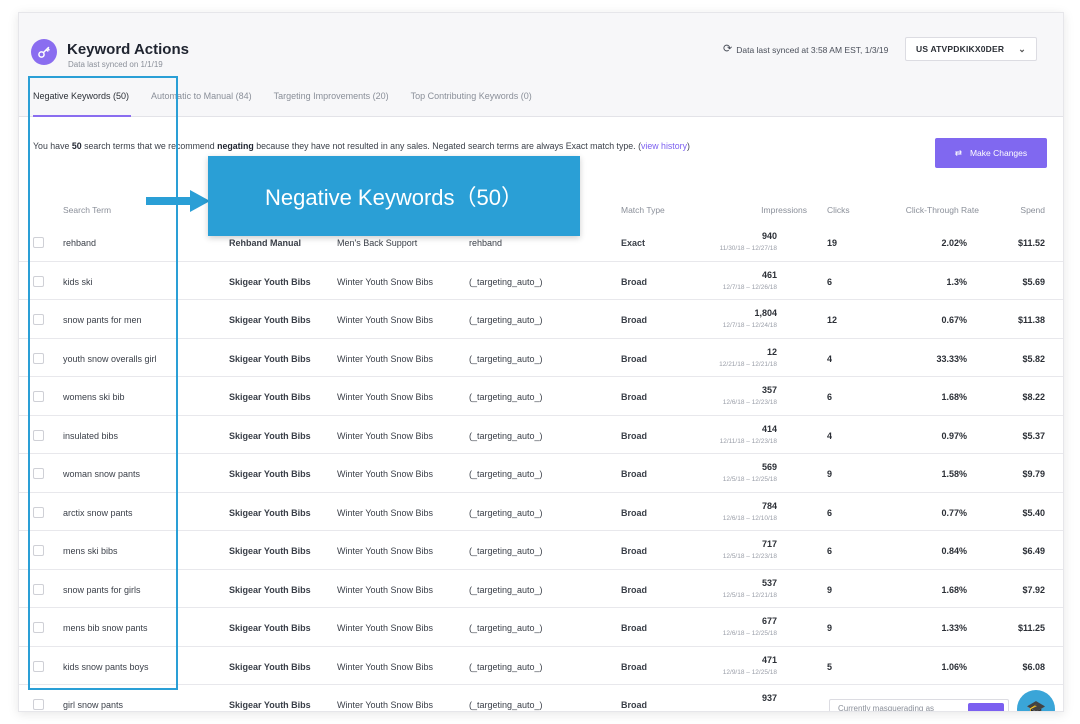  I want to click on info-pre: You have, so click(51, 146).